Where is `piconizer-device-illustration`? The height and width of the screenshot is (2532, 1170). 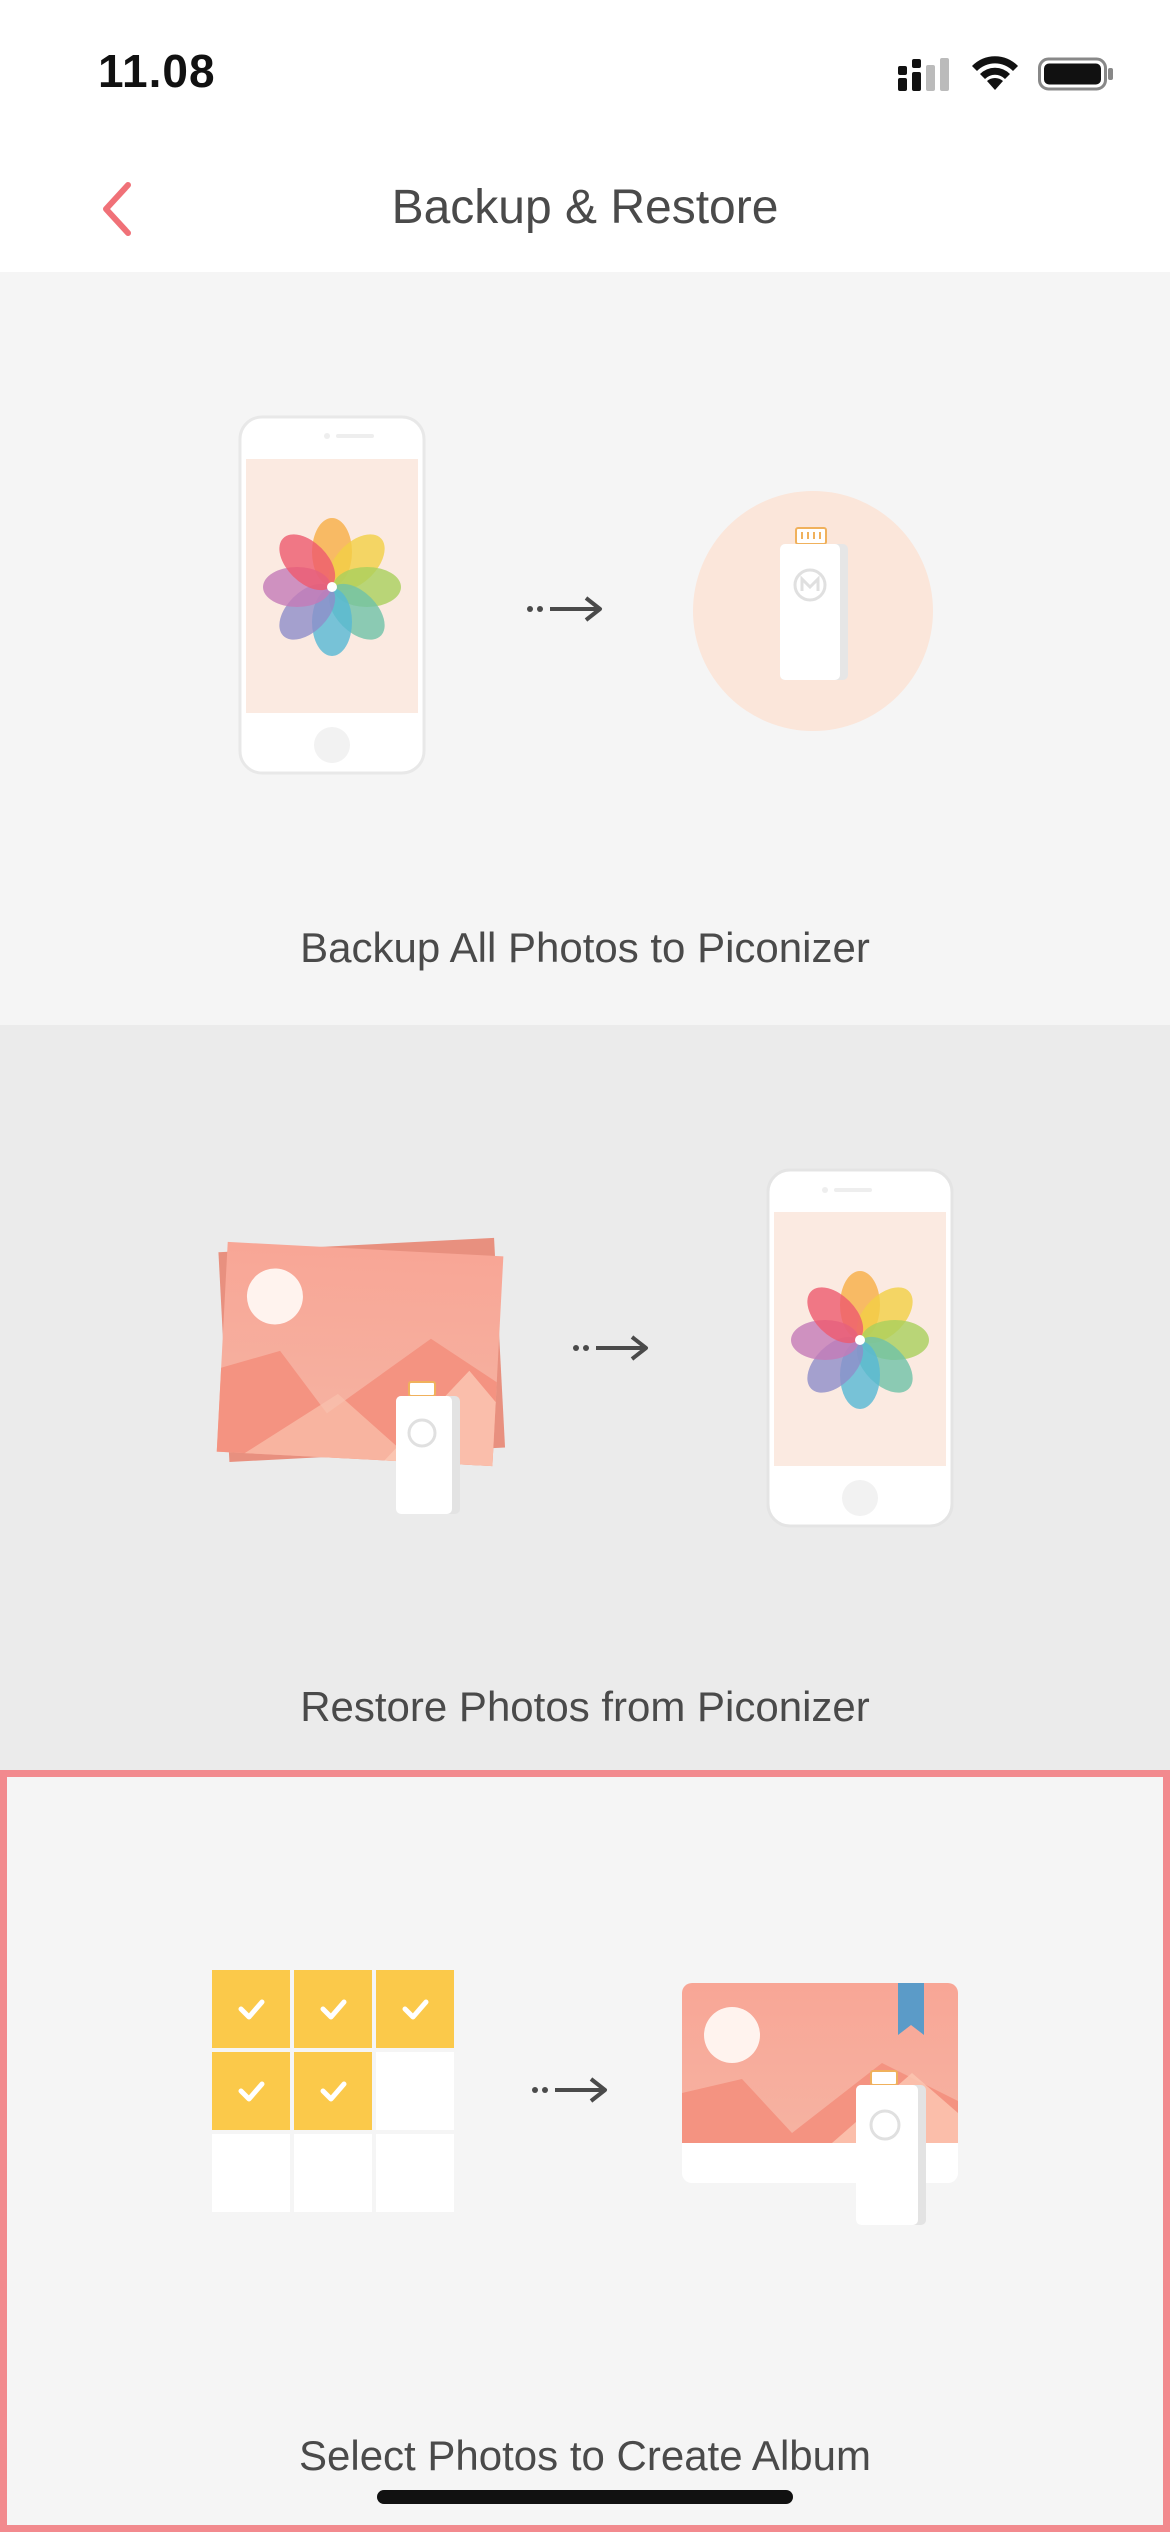
piconizer-device-illustration is located at coordinates (813, 611).